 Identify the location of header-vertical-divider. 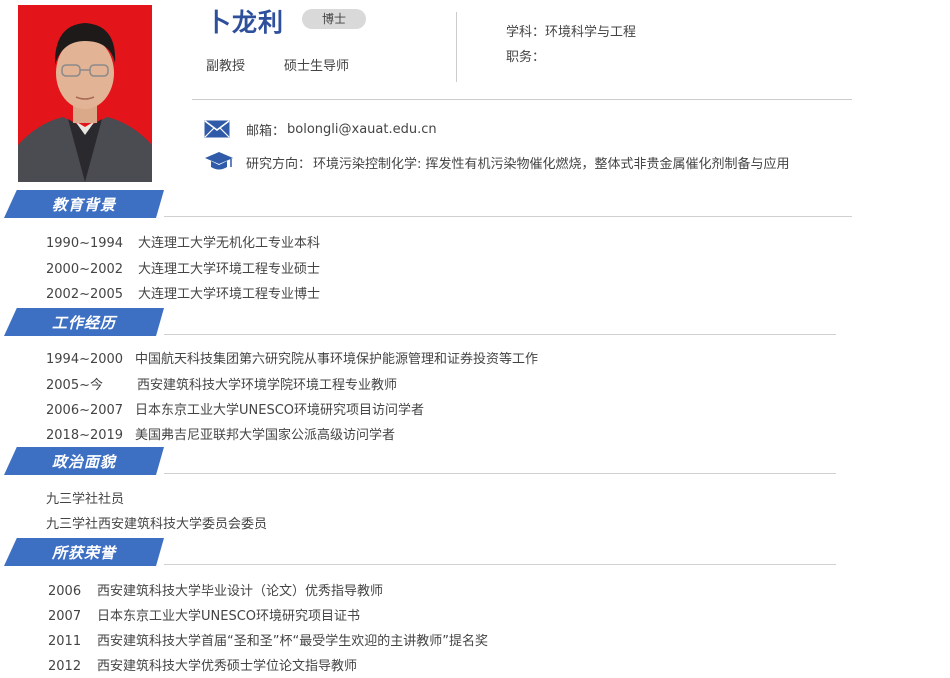
(456, 47).